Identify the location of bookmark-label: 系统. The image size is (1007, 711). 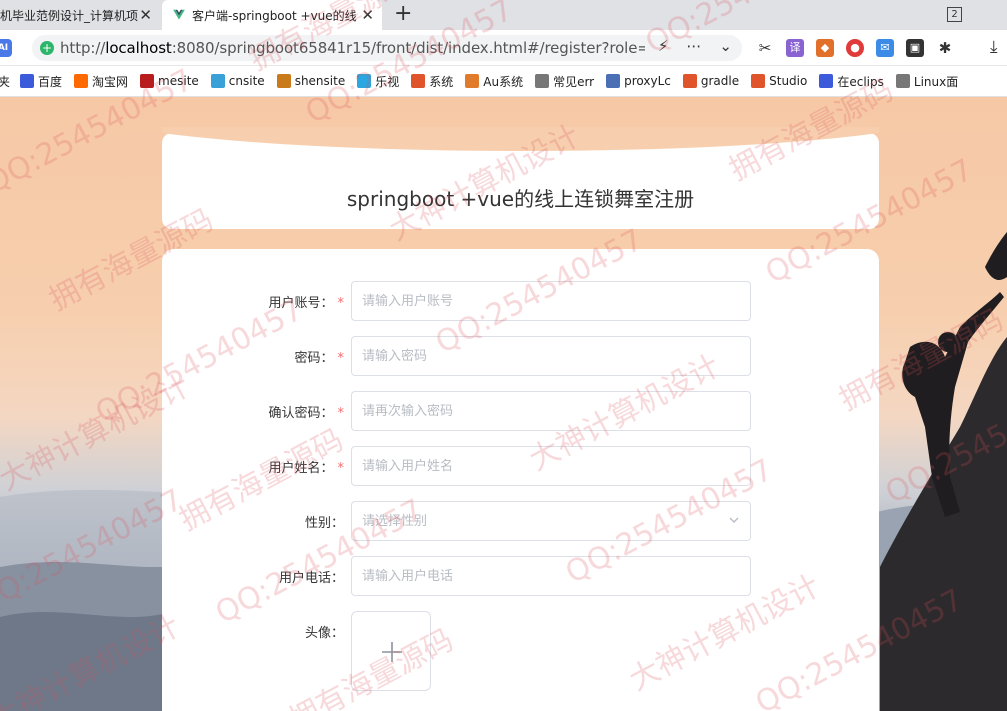
(441, 81).